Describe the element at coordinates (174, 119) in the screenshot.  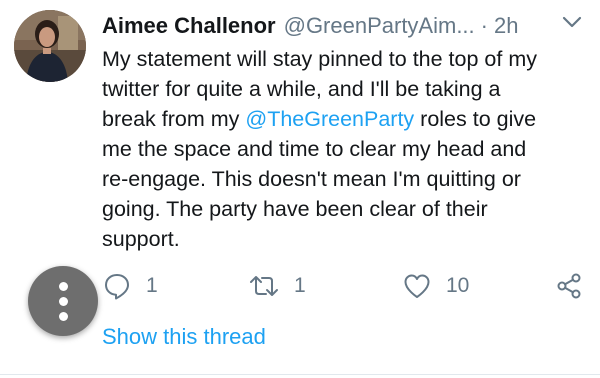
I see `tweet-text-segment: break from my` at that location.